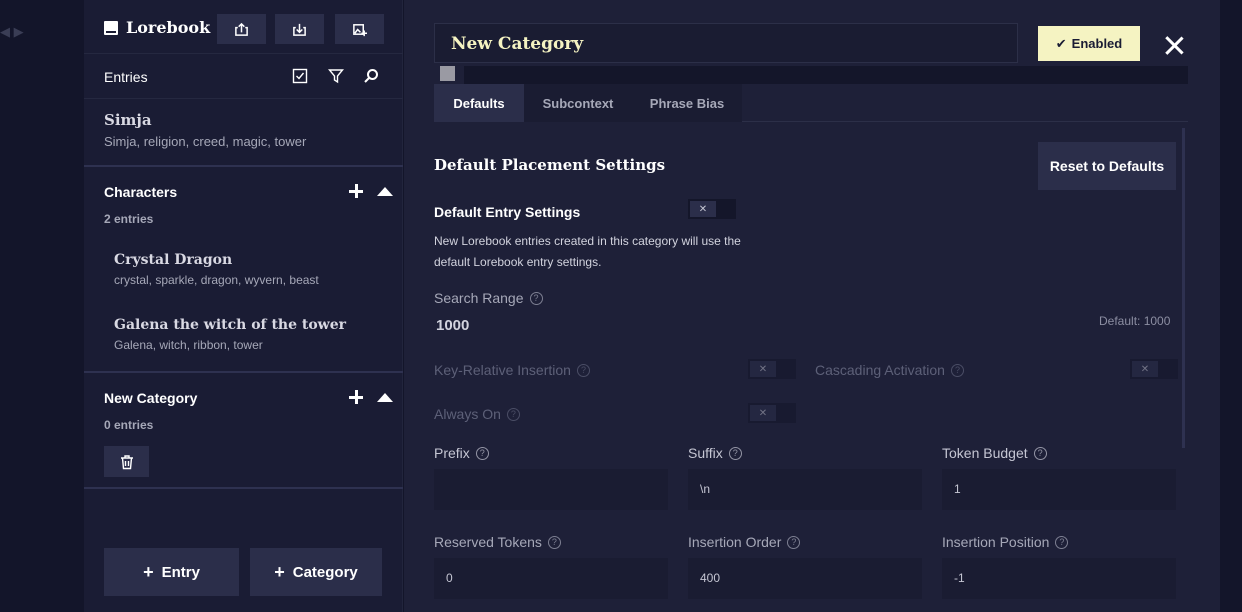 The height and width of the screenshot is (612, 1242). What do you see at coordinates (805, 489) in the screenshot?
I see `suffix-input: \n` at bounding box center [805, 489].